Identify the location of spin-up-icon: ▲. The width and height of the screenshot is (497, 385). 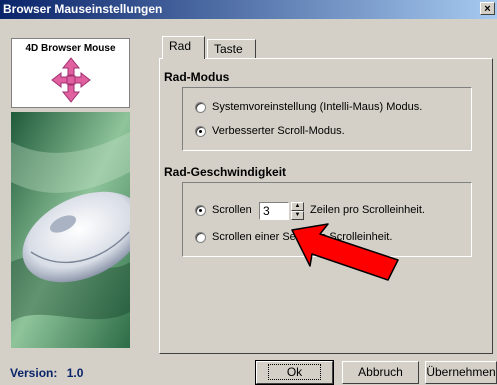
(297, 206).